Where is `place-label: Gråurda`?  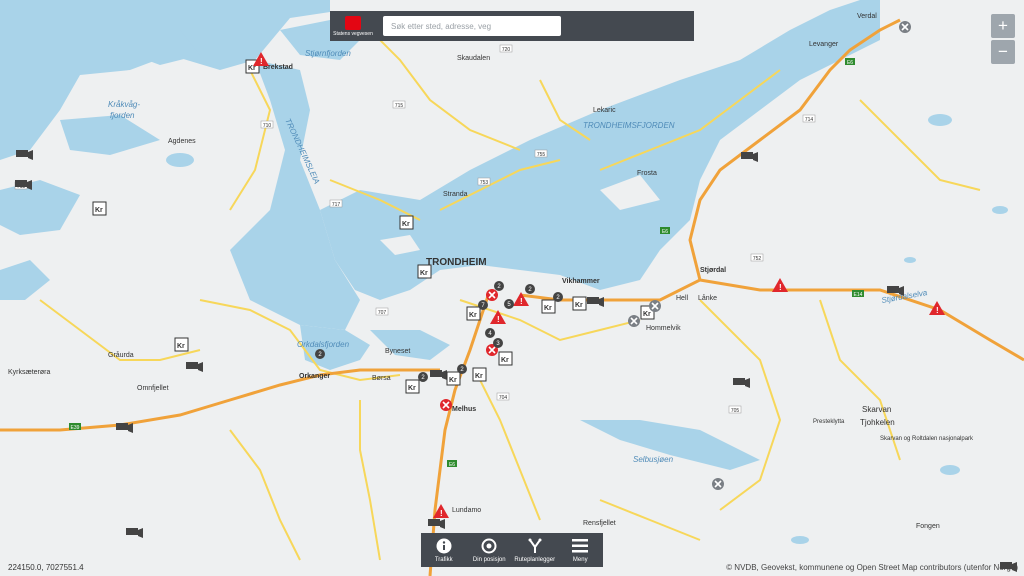 place-label: Gråurda is located at coordinates (121, 355).